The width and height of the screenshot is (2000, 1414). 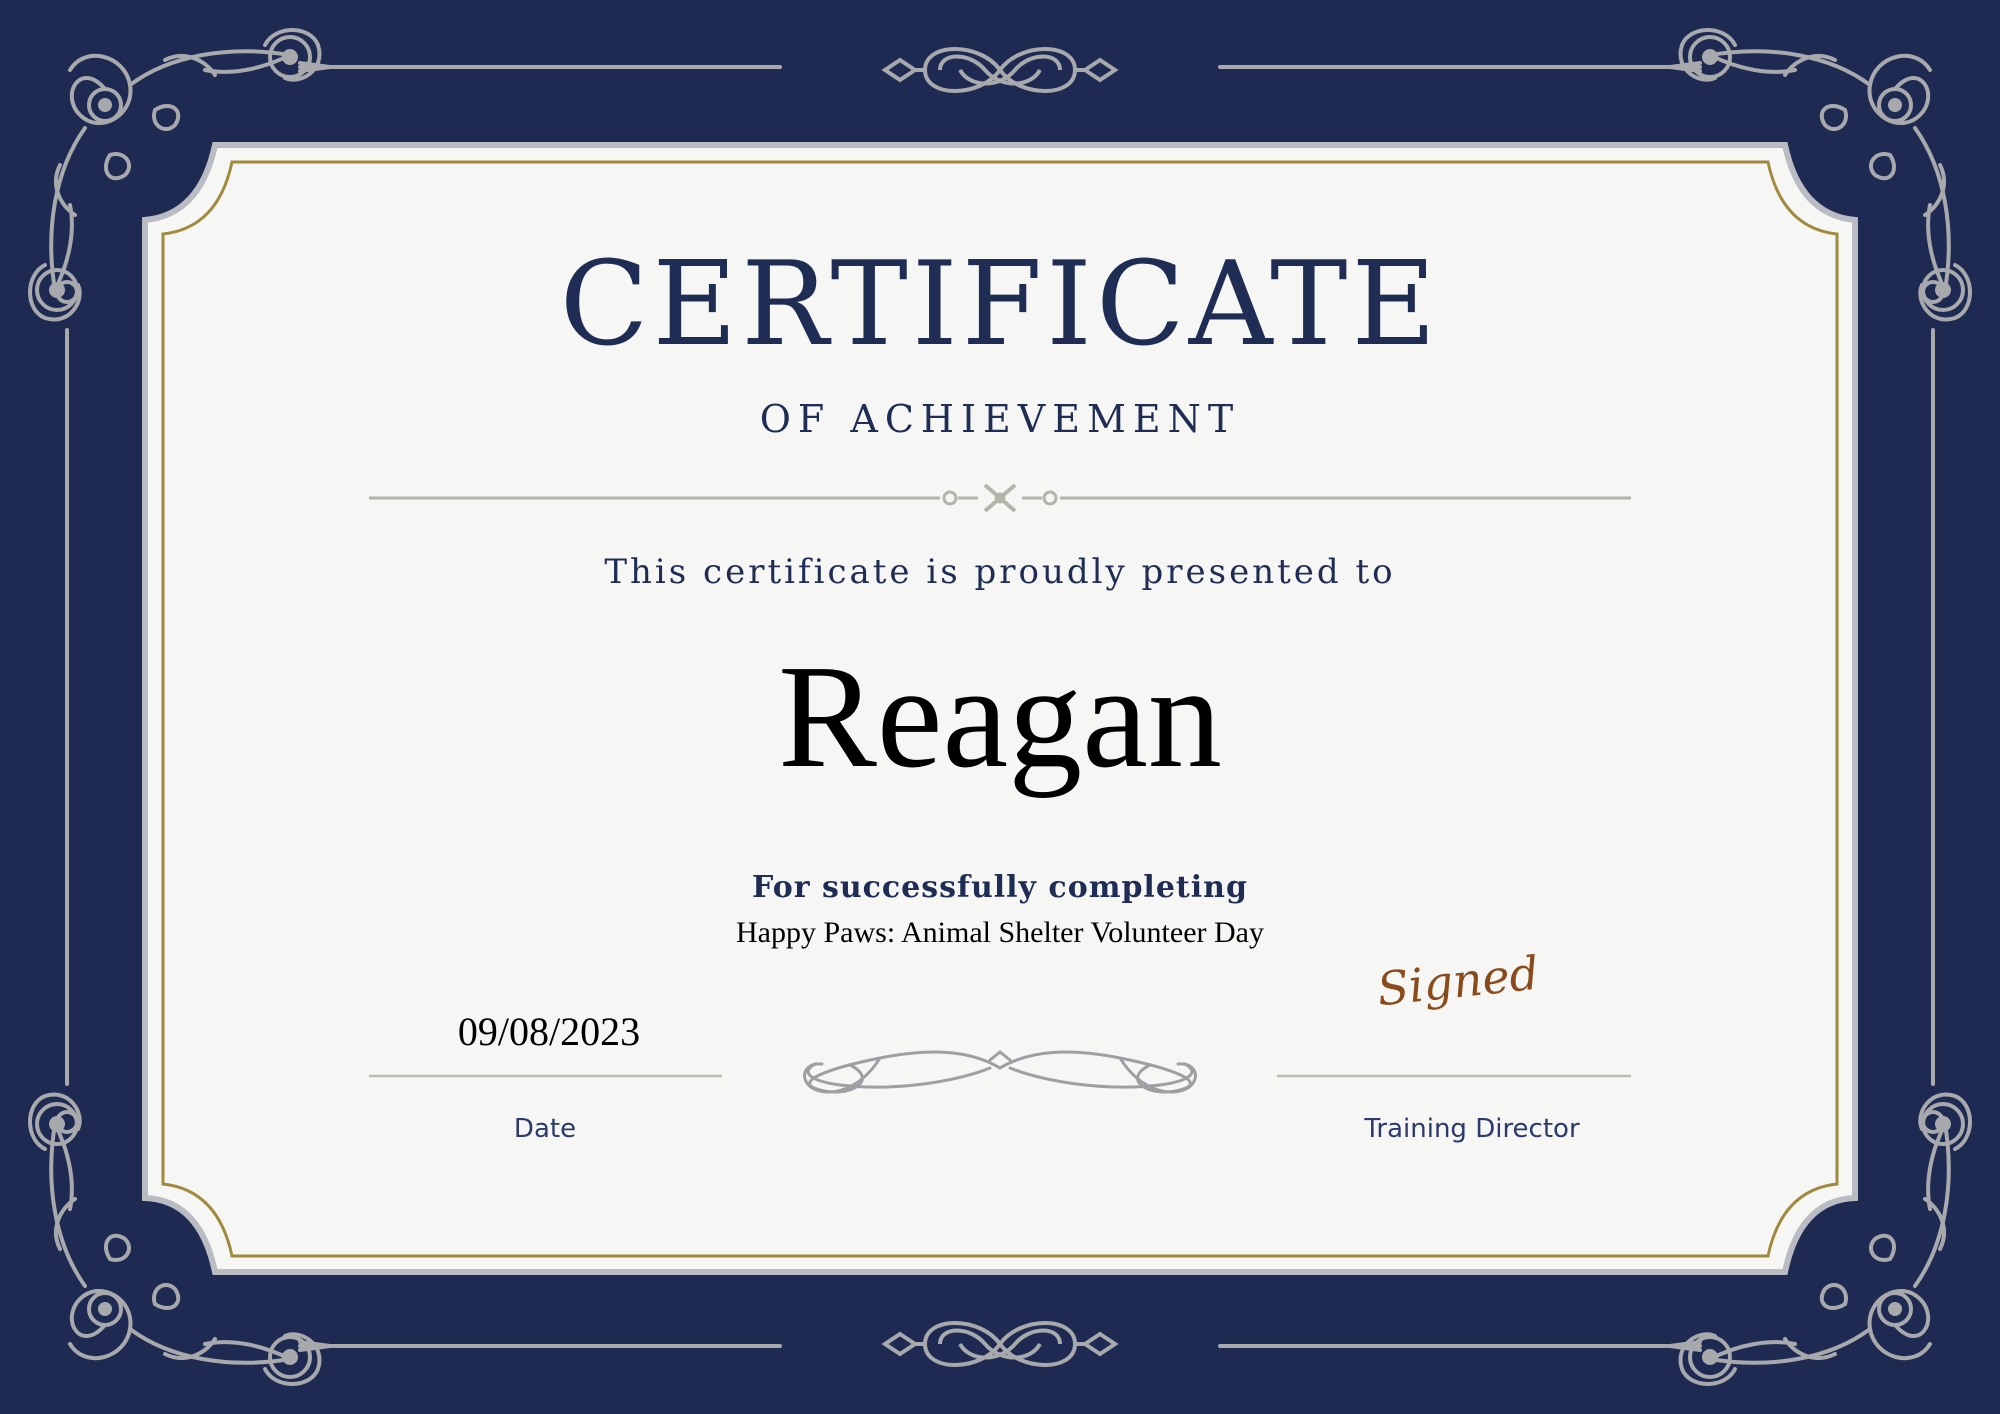 What do you see at coordinates (549, 1031) in the screenshot?
I see `date-value: 09/08/2023` at bounding box center [549, 1031].